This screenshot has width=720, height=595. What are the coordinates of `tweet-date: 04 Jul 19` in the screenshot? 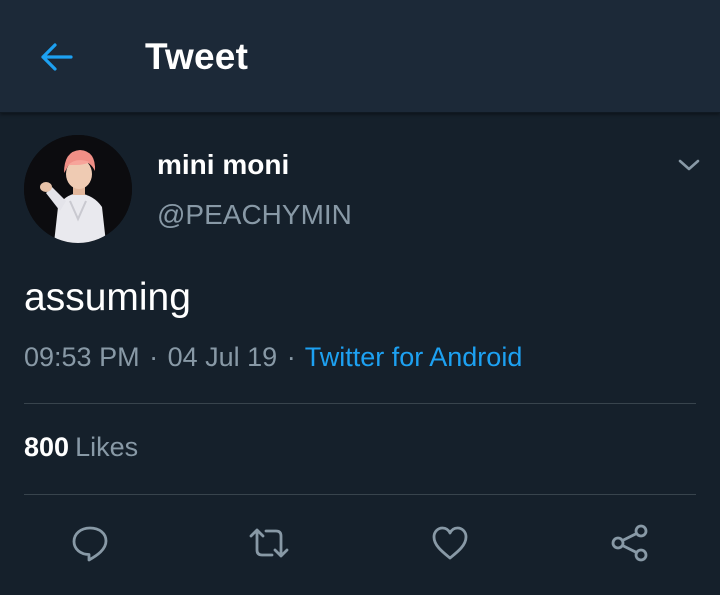 It's located at (222, 357).